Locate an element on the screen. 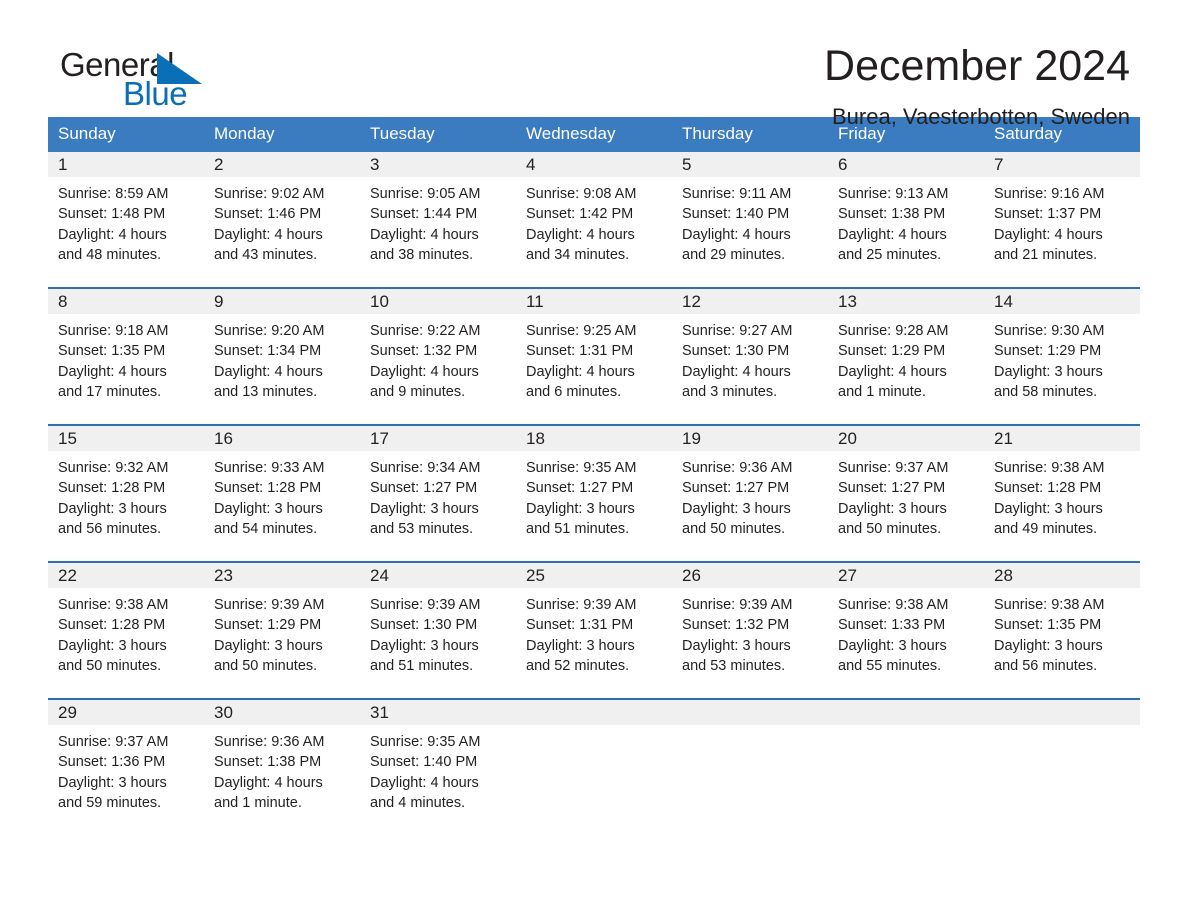 The image size is (1188, 918). sunrise-text: Sunrise: 9:28 AM is located at coordinates (893, 331).